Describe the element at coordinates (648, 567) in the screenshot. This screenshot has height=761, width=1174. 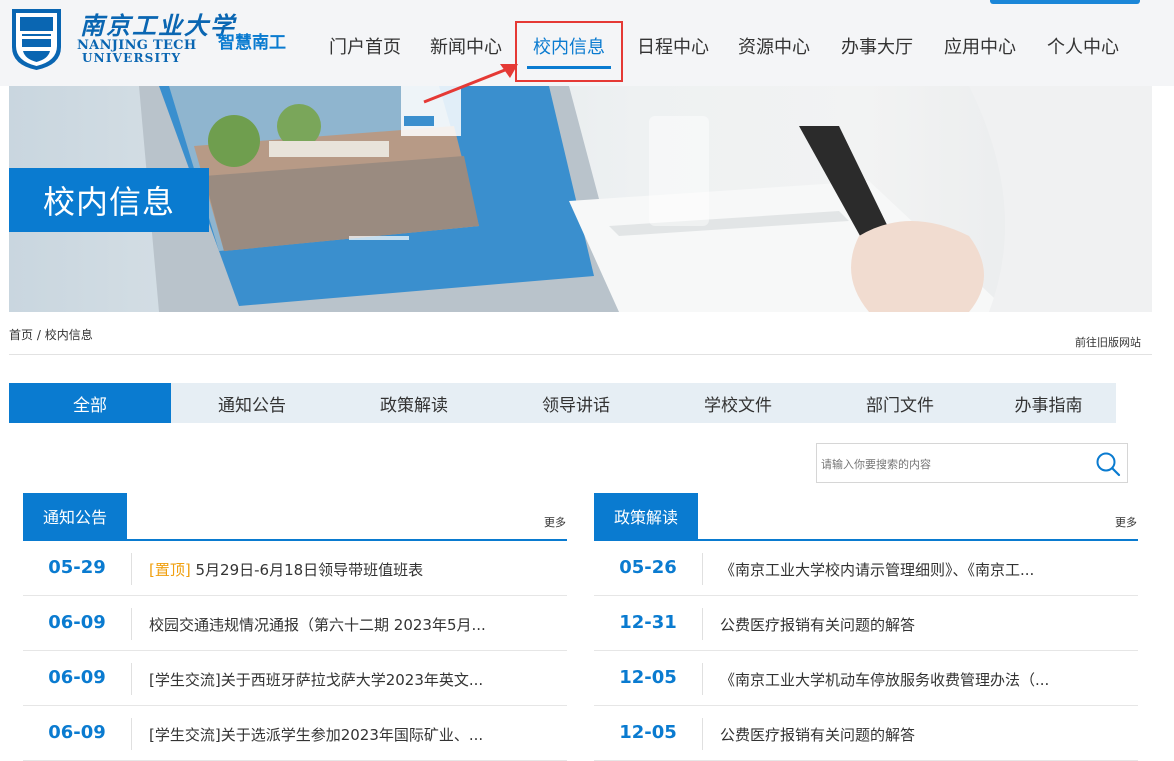
I see `item-date: 05-26` at that location.